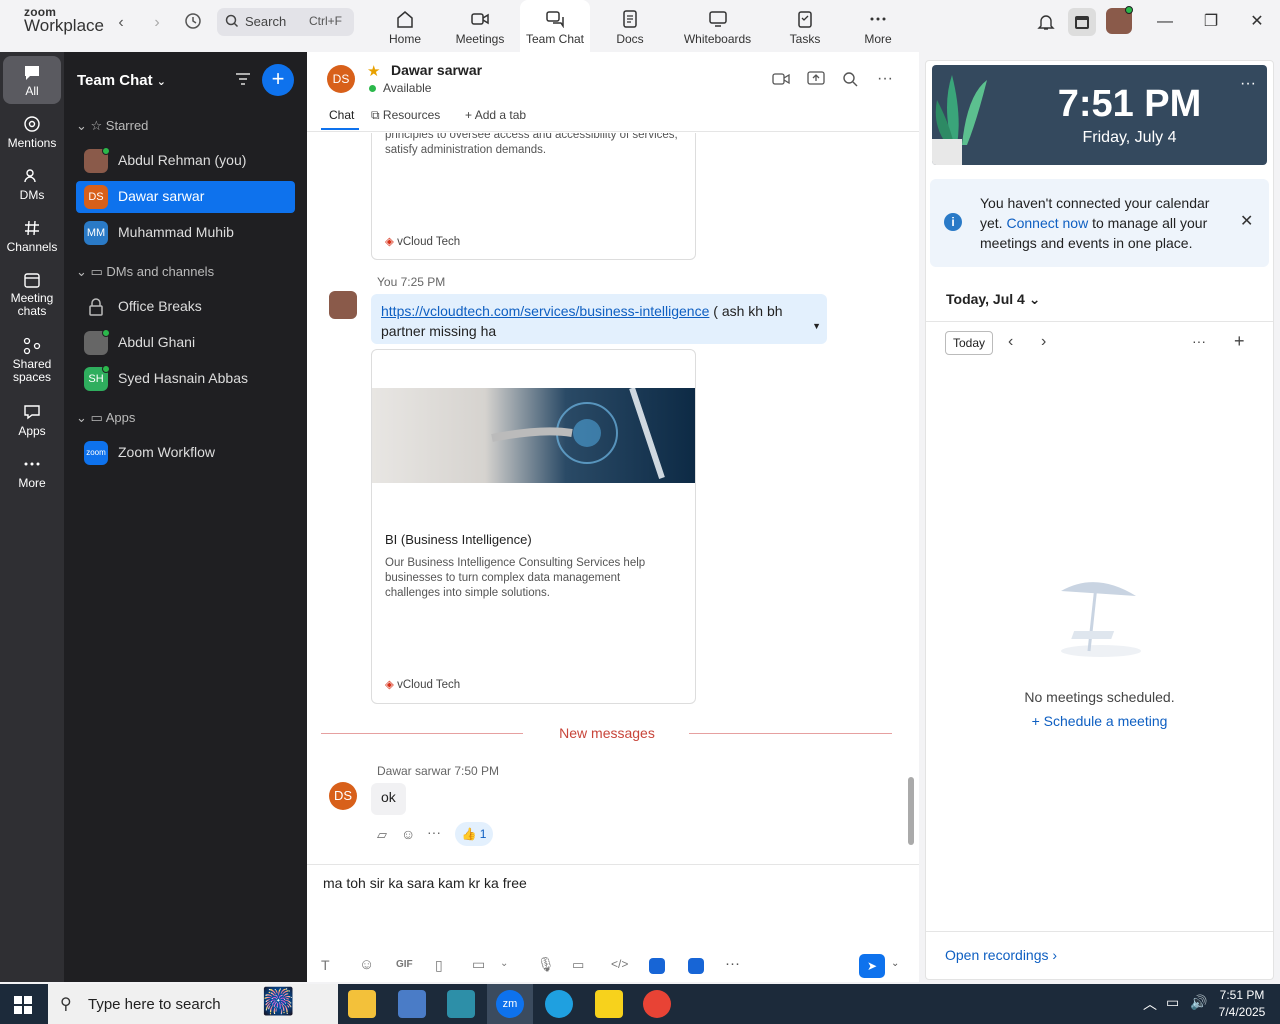 The width and height of the screenshot is (1280, 1024). I want to click on section-starred: ⌄ ☆ Starred, so click(112, 126).